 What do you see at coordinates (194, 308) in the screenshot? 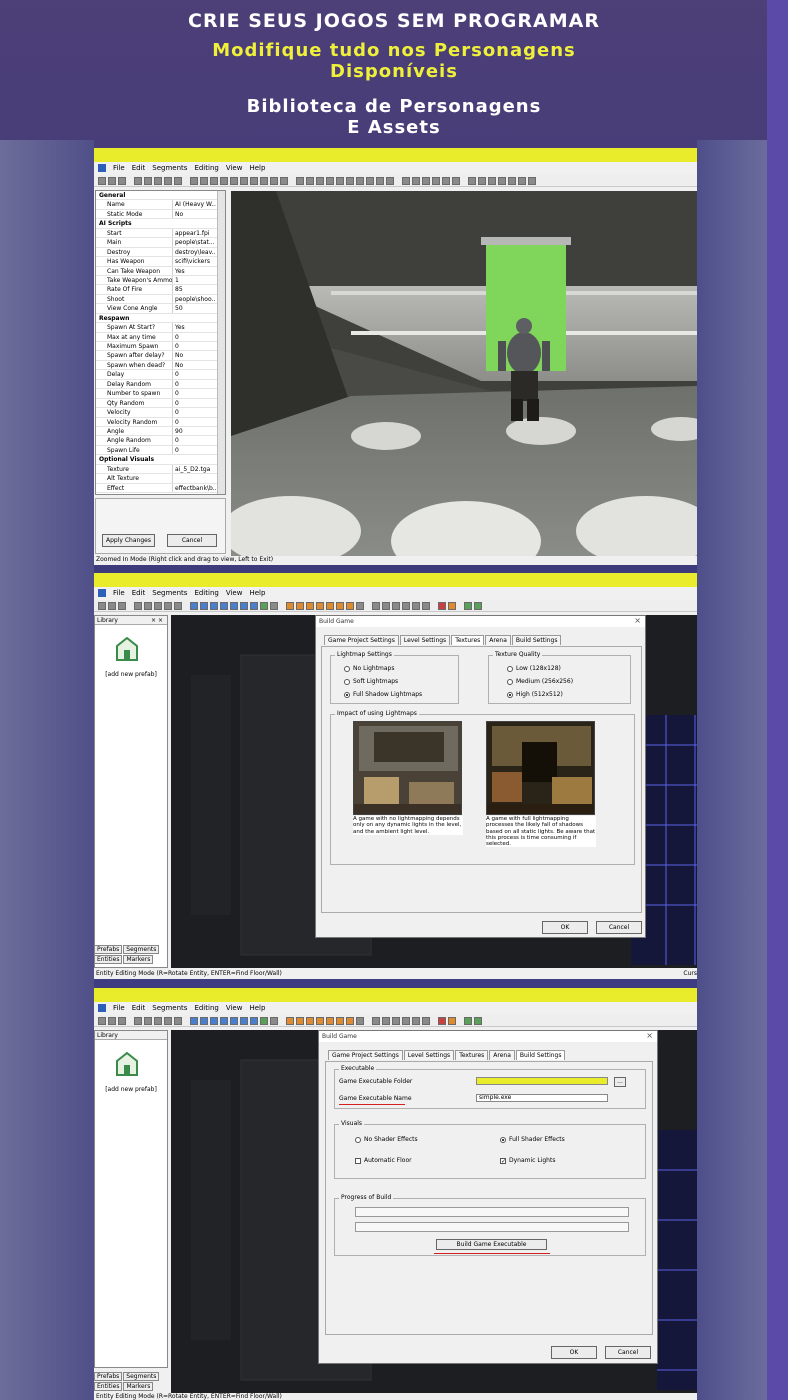
I see `property-value: 50` at bounding box center [194, 308].